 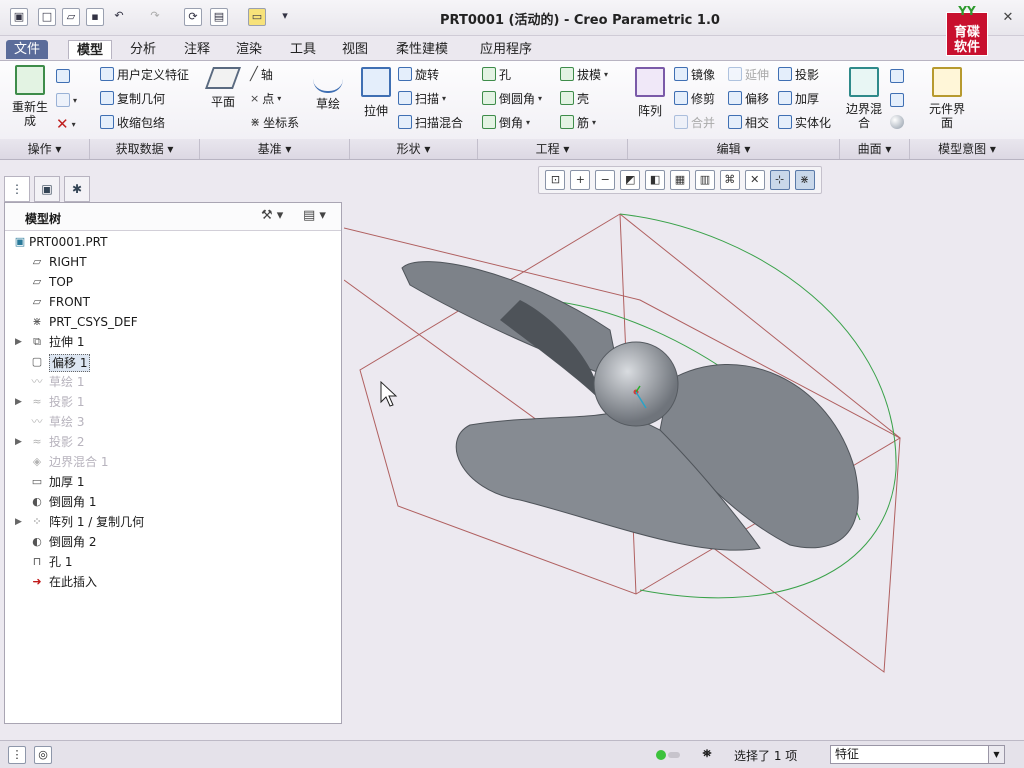 I want to click on shrinkwrap-button: 收缩包络, so click(x=132, y=122).